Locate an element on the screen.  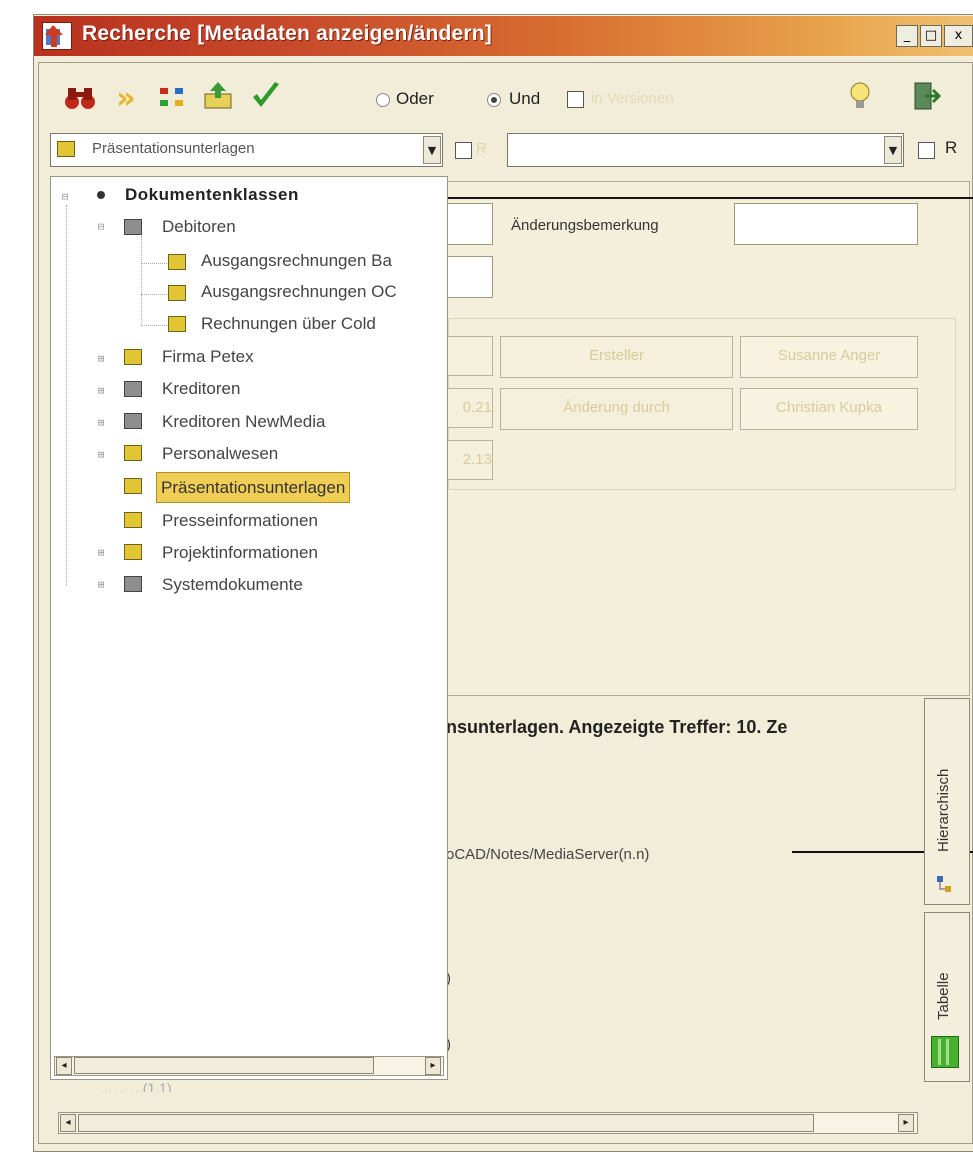
binoculars-icon is located at coordinates (80, 99).